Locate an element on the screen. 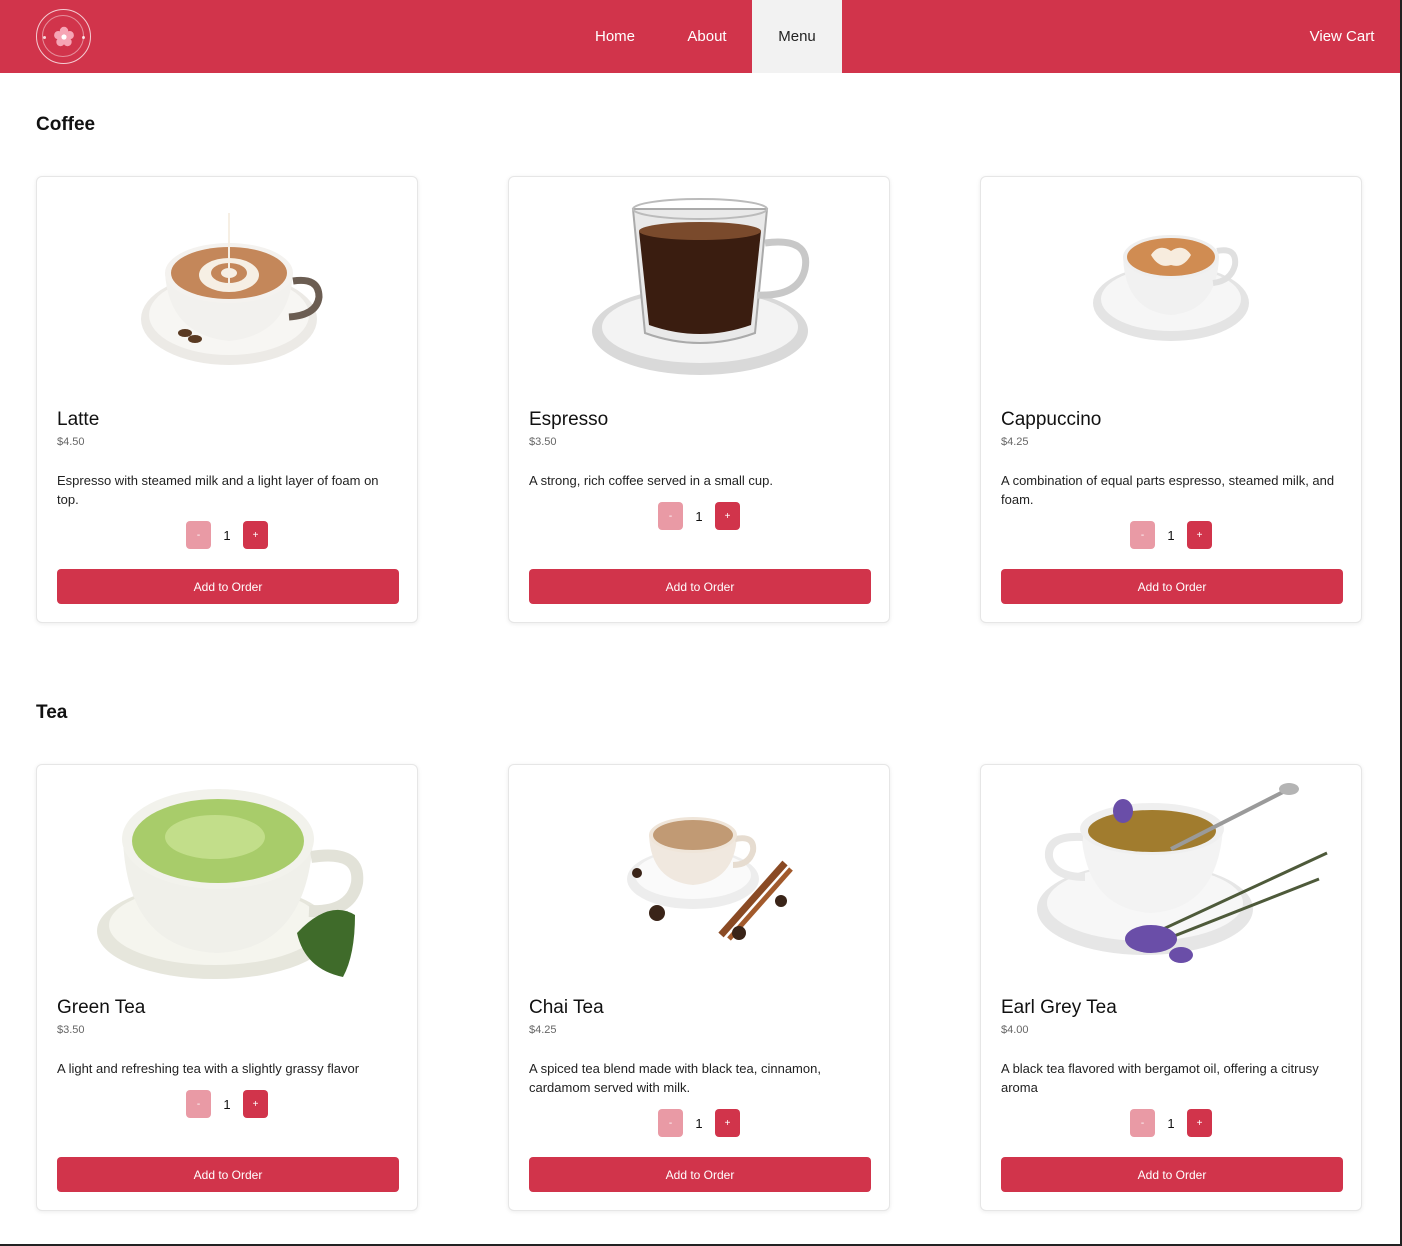 This screenshot has width=1402, height=1246. item-name: Green Tea is located at coordinates (101, 1007).